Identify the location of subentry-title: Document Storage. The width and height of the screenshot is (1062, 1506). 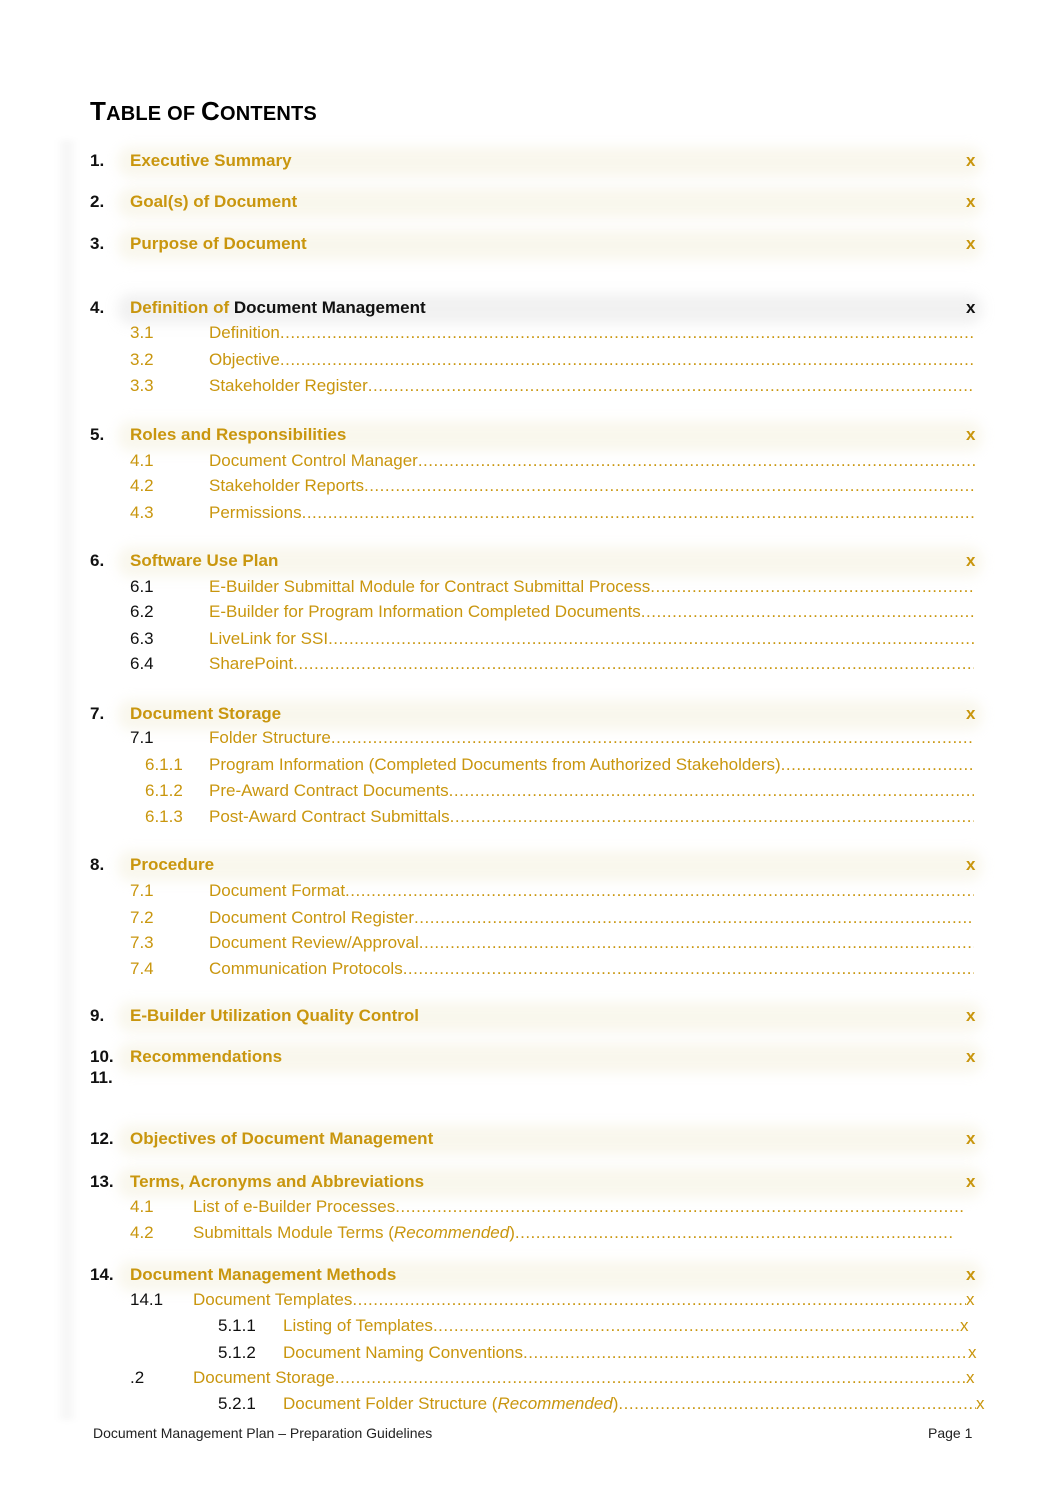
(264, 1378).